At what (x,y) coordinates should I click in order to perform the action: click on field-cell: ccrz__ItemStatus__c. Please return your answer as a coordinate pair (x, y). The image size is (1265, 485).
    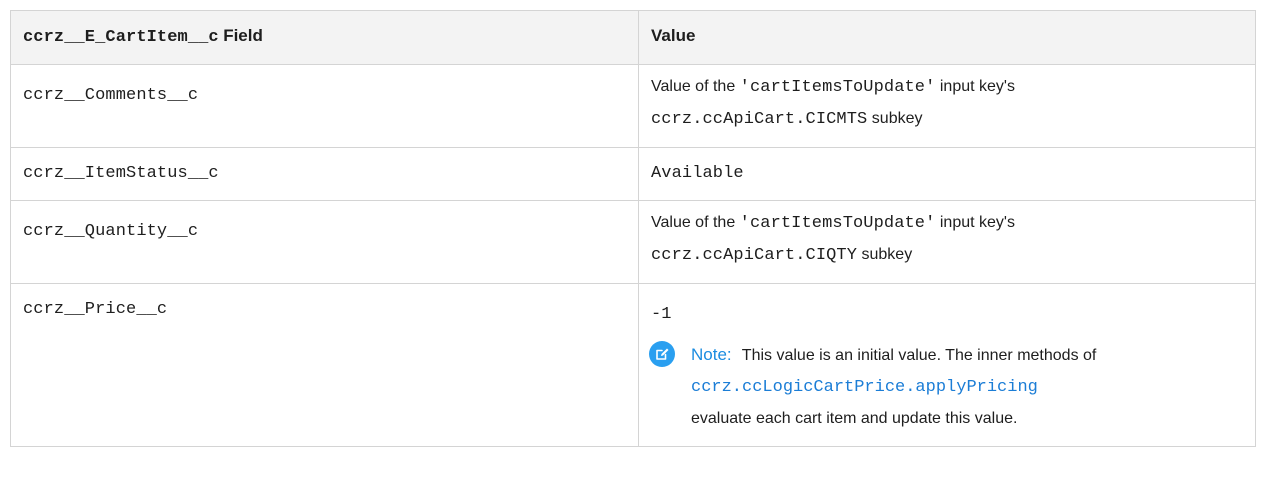
    Looking at the image, I should click on (324, 174).